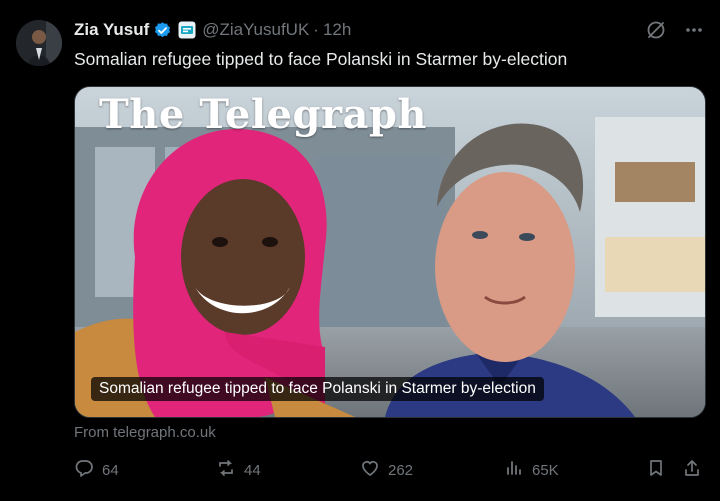 This screenshot has height=501, width=720. Describe the element at coordinates (514, 470) in the screenshot. I see `views-icon` at that location.